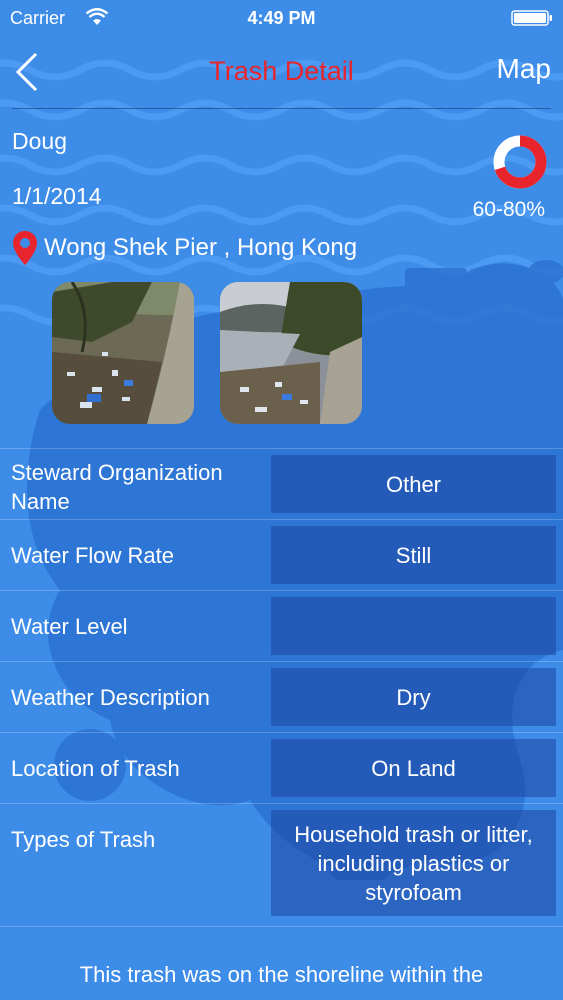  Describe the element at coordinates (201, 247) in the screenshot. I see `location-text: Wong Shek Pier , Hong Kong` at that location.